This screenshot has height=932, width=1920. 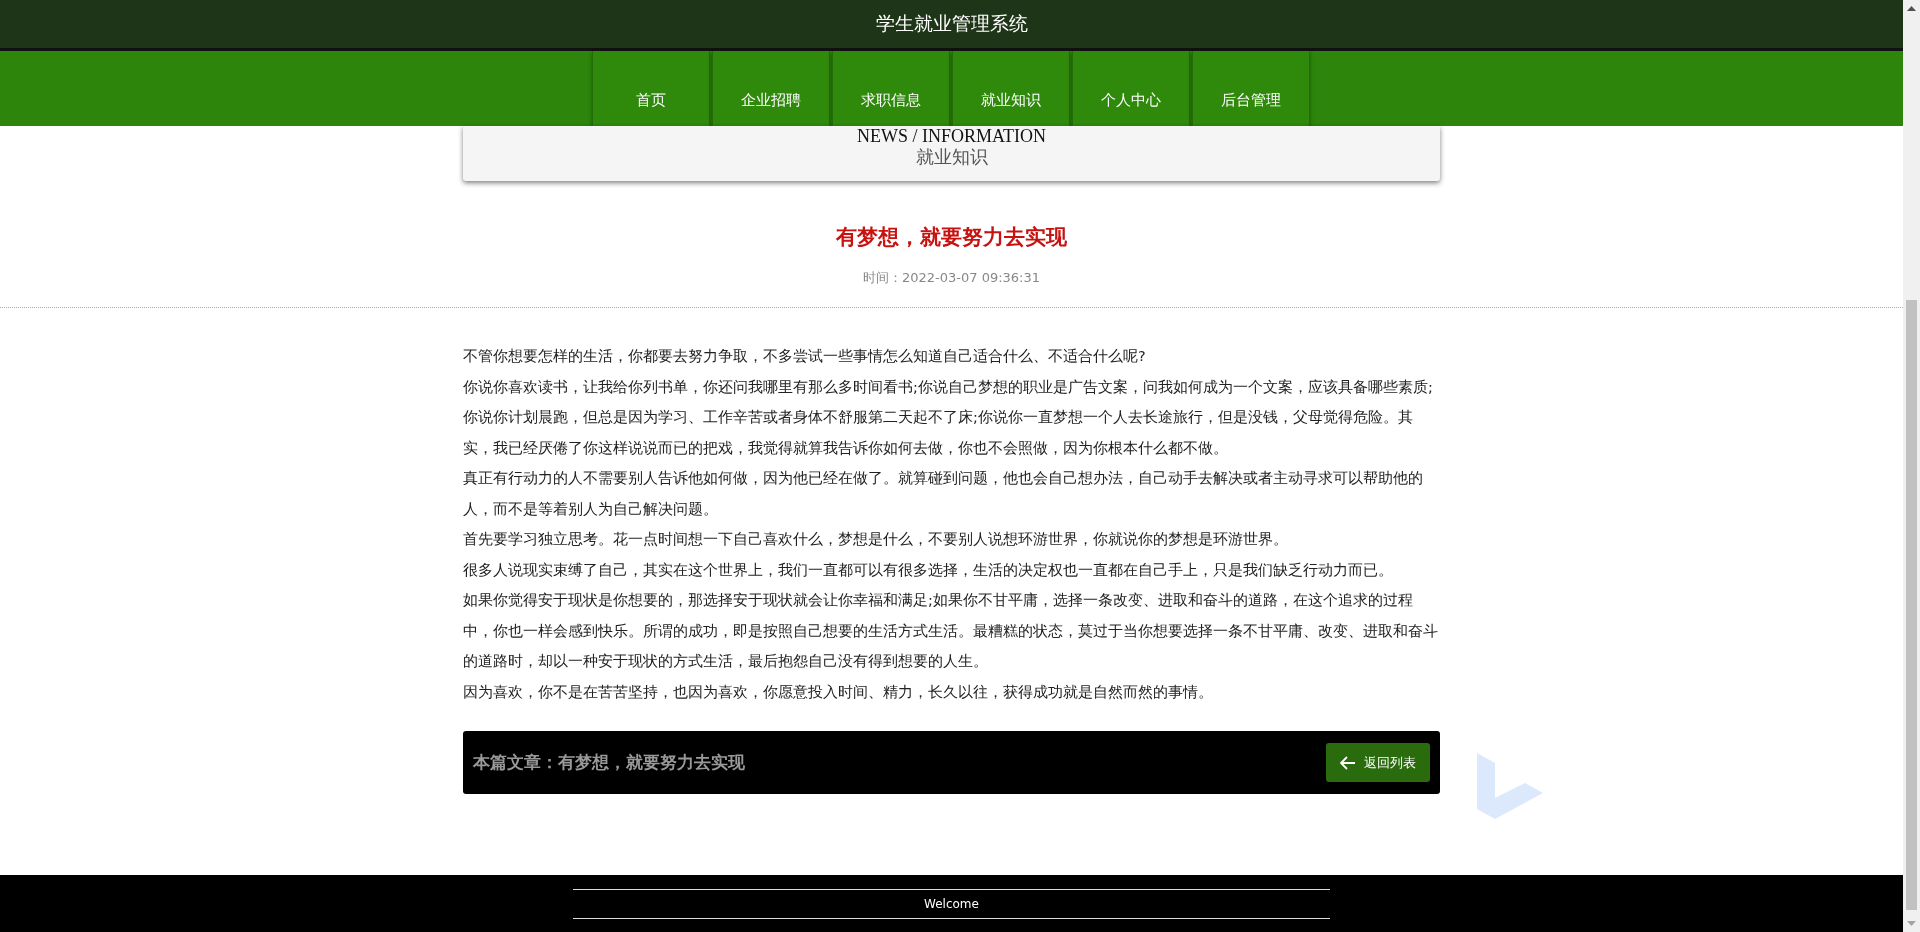 I want to click on site-title: 学生就业管理系统, so click(x=951, y=24).